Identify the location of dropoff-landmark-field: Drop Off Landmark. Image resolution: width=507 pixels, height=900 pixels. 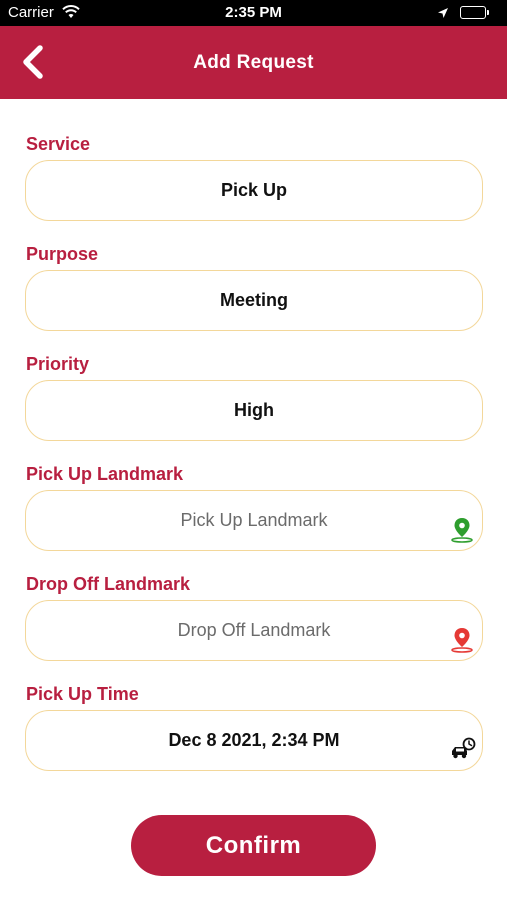
(254, 630).